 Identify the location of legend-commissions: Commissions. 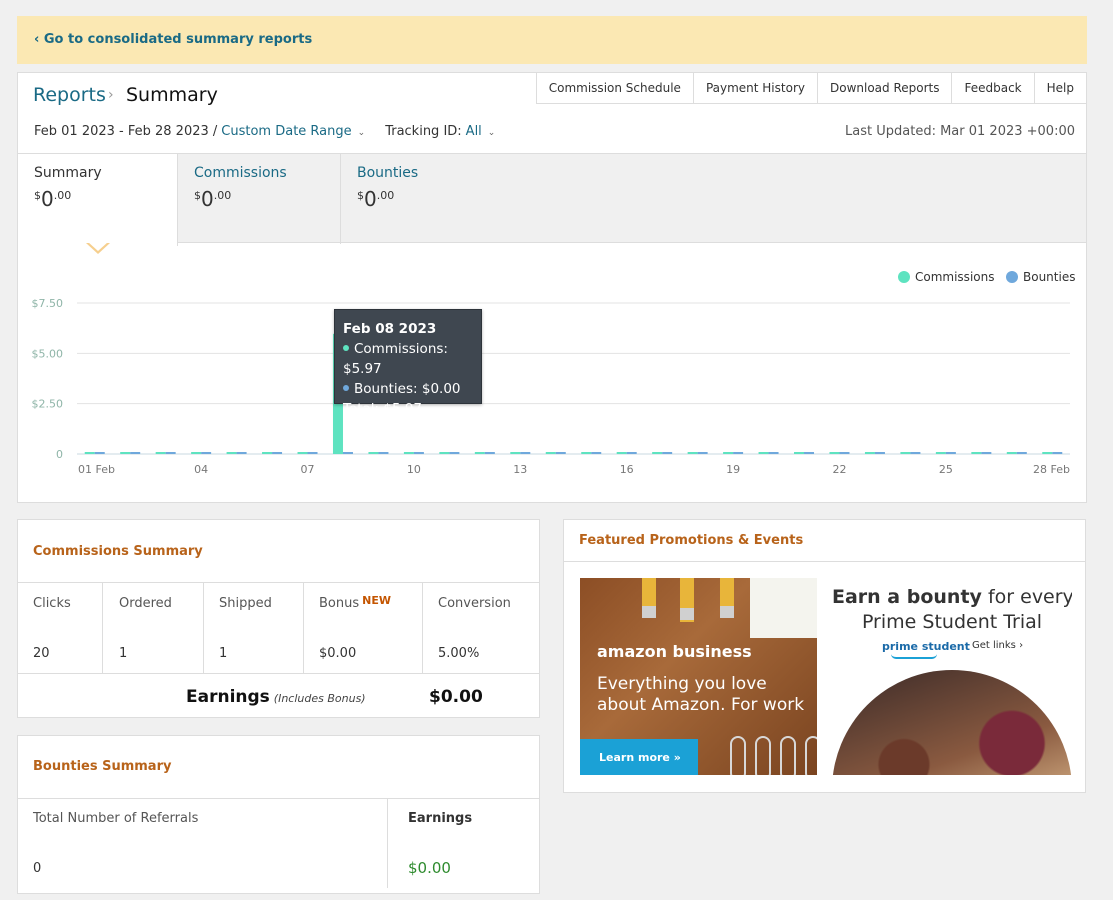
(946, 277).